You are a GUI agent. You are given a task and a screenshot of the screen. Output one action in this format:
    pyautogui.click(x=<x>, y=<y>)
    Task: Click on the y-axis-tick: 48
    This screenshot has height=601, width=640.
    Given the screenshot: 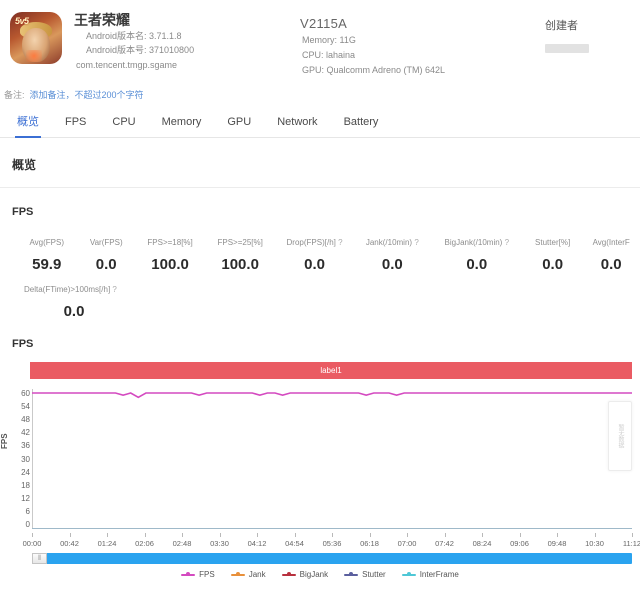 What is the action you would take?
    pyautogui.click(x=25, y=420)
    